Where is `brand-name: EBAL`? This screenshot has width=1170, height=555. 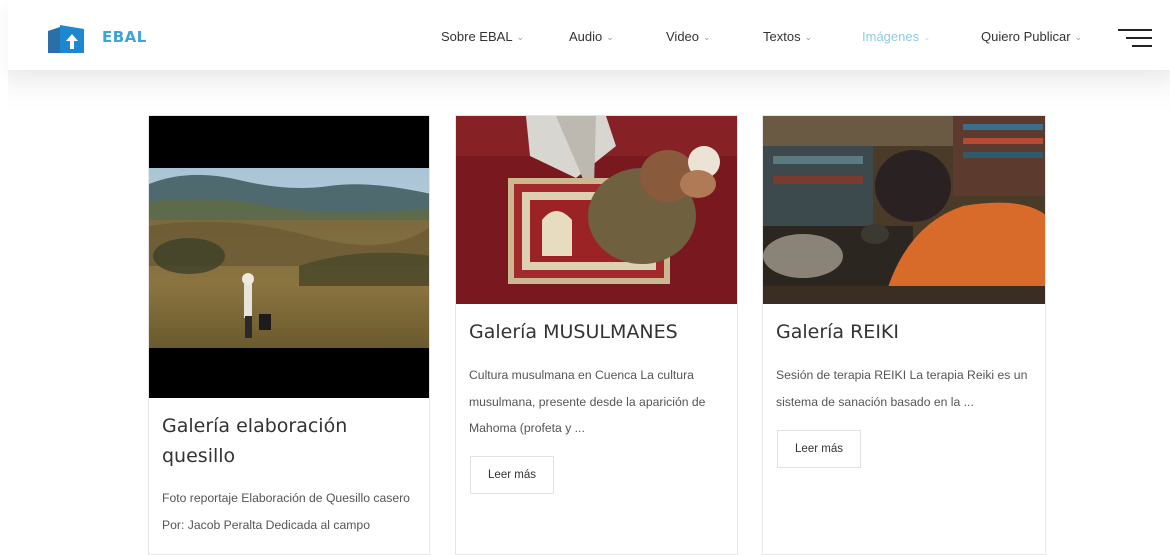
brand-name: EBAL is located at coordinates (124, 37).